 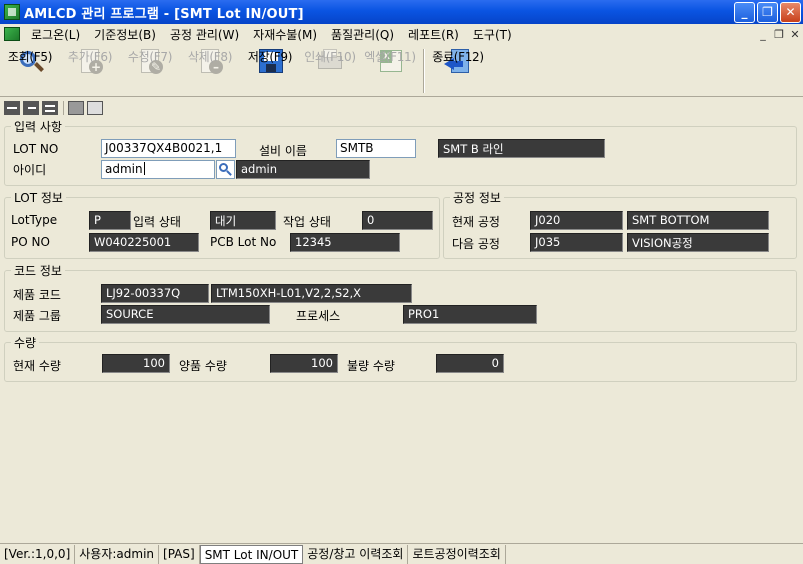 What do you see at coordinates (37, 366) in the screenshot?
I see `current-qty-label: 현재 수량` at bounding box center [37, 366].